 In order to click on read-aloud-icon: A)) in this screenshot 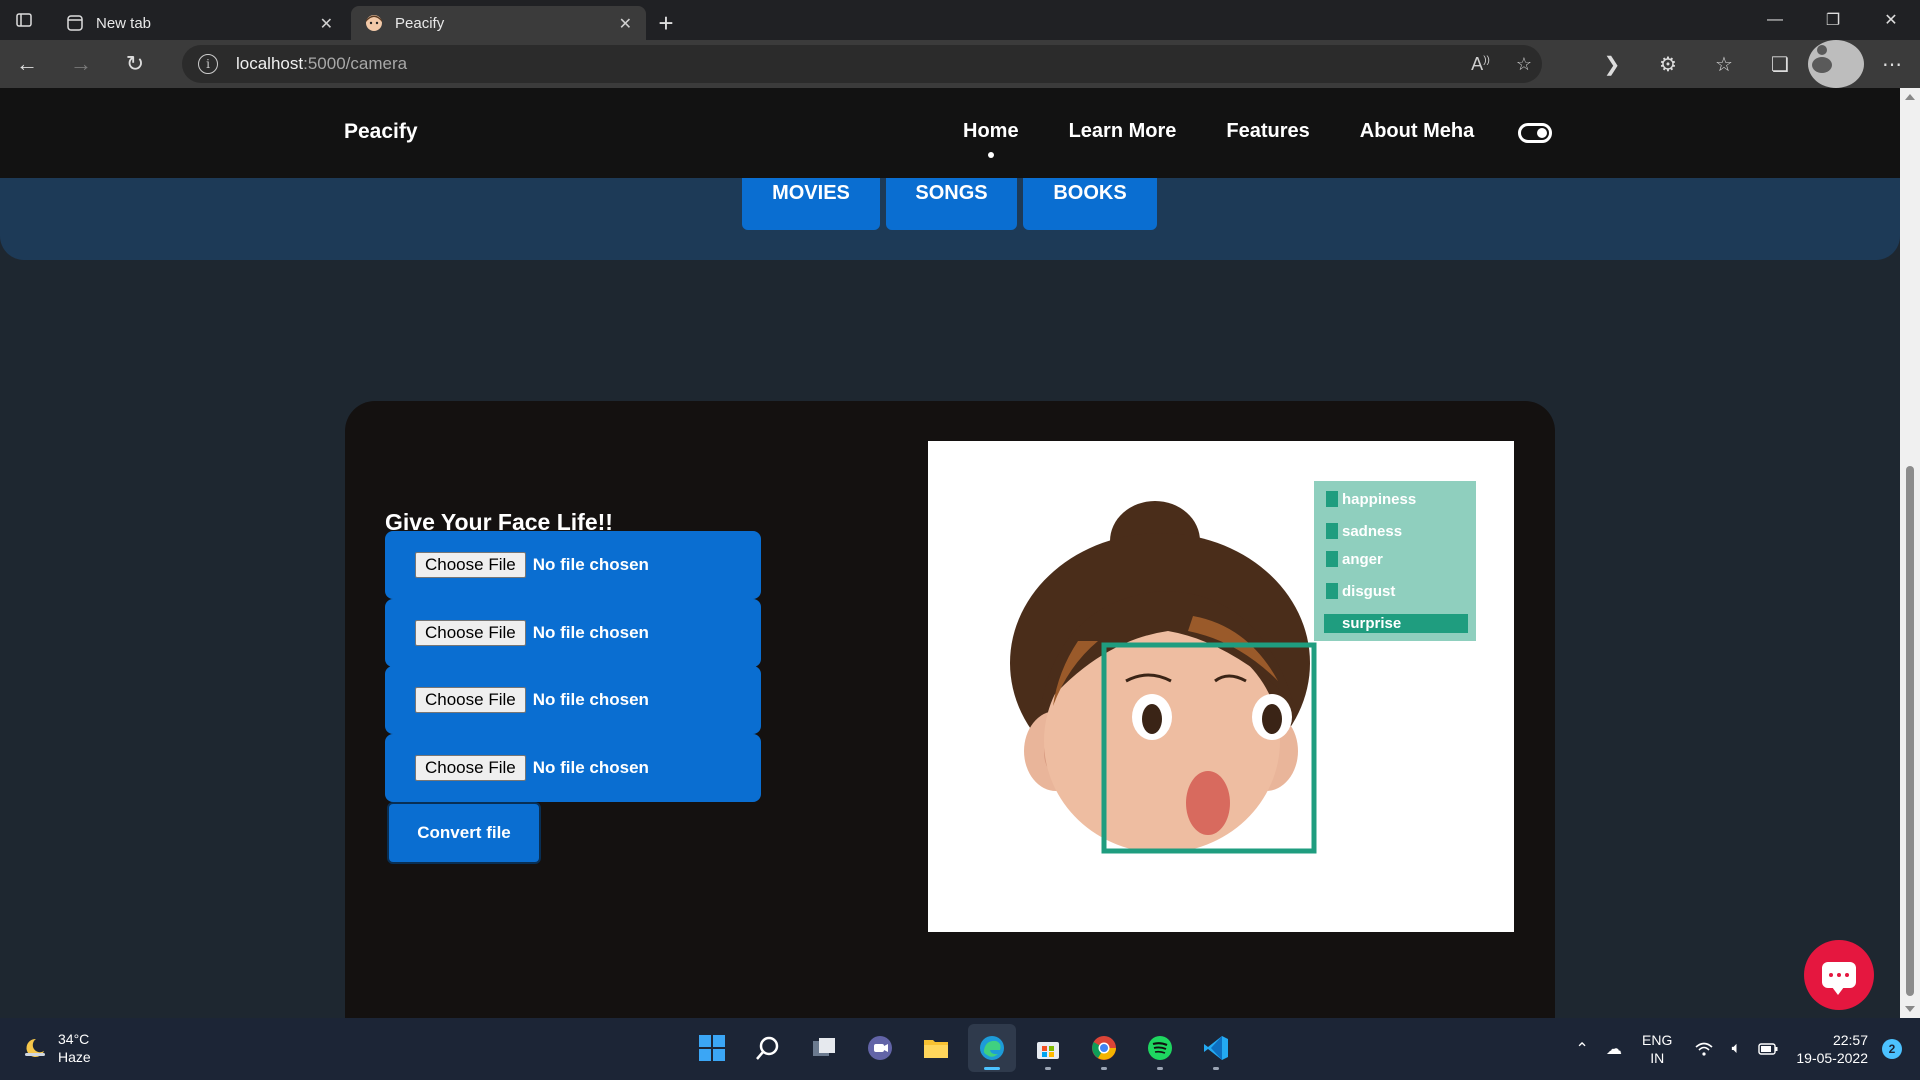, I will do `click(1480, 64)`.